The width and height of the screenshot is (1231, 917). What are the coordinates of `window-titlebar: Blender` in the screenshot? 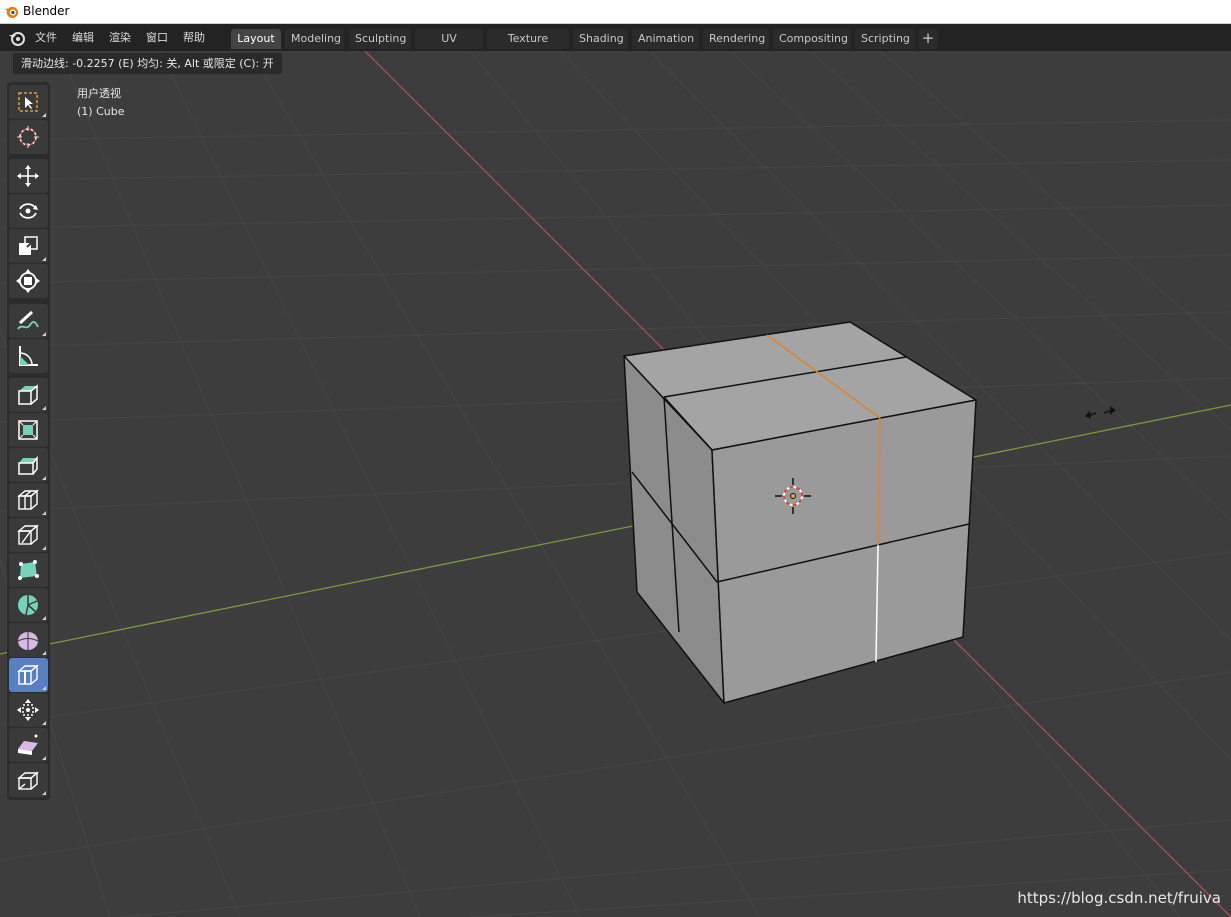 It's located at (615, 12).